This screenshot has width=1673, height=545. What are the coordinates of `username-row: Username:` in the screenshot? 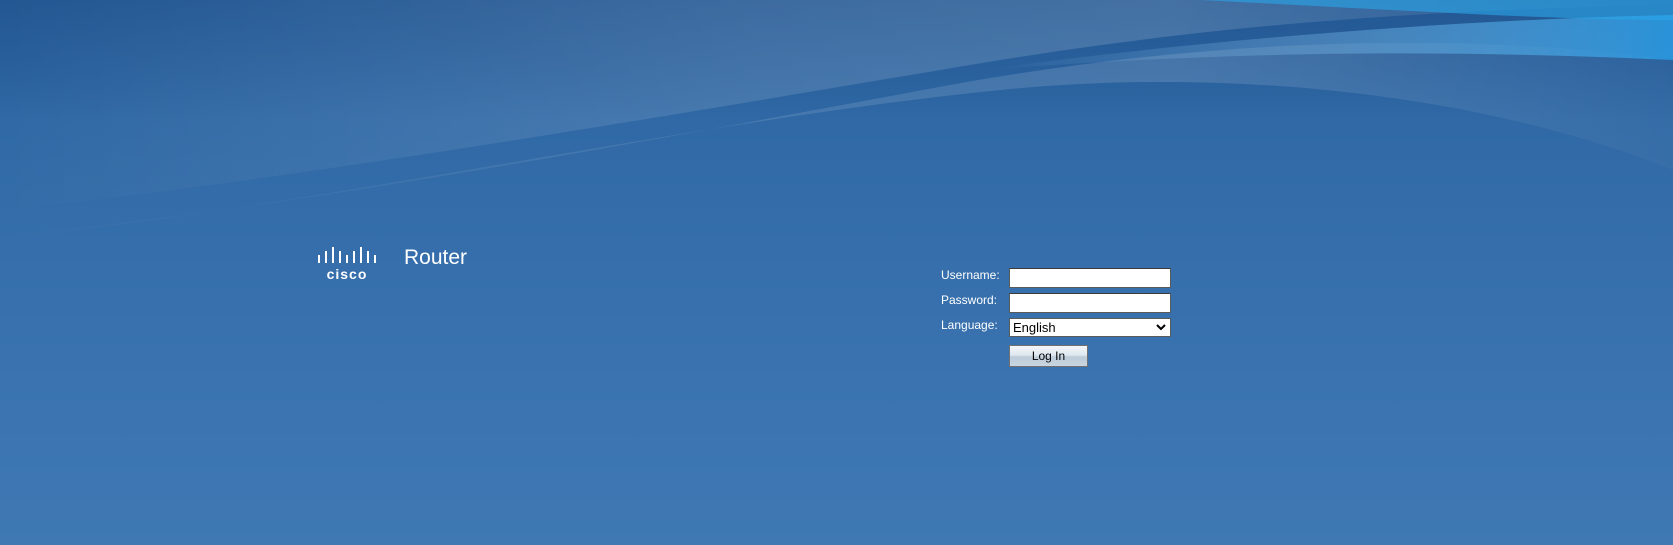 It's located at (1071, 278).